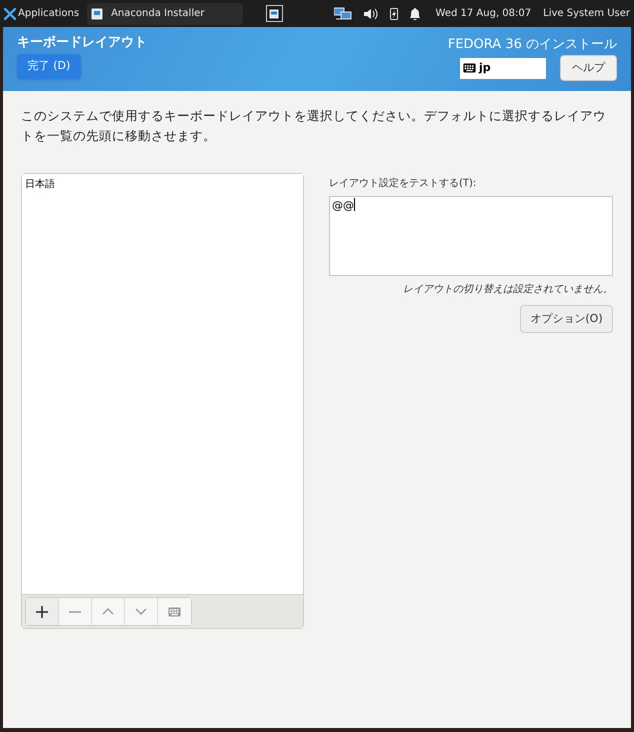 The height and width of the screenshot is (732, 634). I want to click on applications-menu: Applications, so click(42, 13).